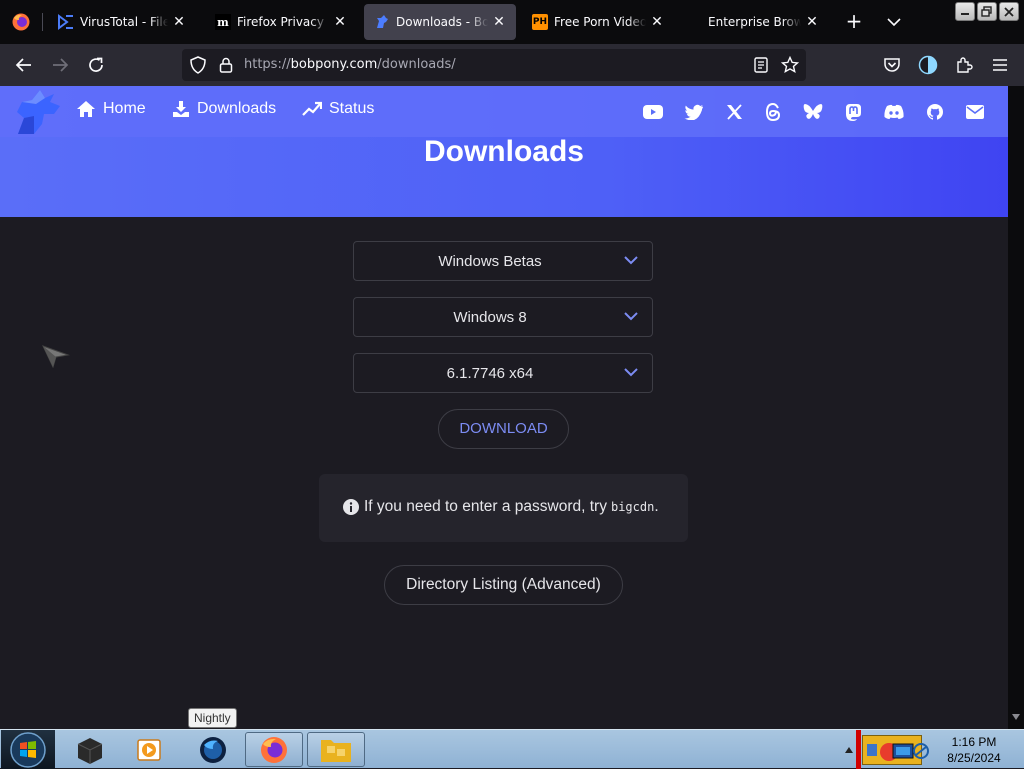 This screenshot has height=769, width=1024. I want to click on tab-firefox-privacy: m Firefox Privacy Not ✕, so click(281, 22).